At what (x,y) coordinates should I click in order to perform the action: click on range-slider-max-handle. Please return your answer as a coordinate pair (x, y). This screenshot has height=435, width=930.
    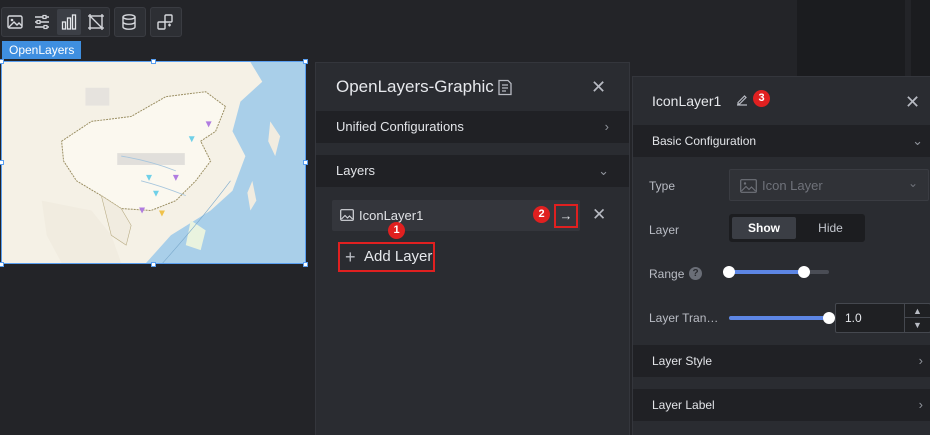
    Looking at the image, I should click on (804, 272).